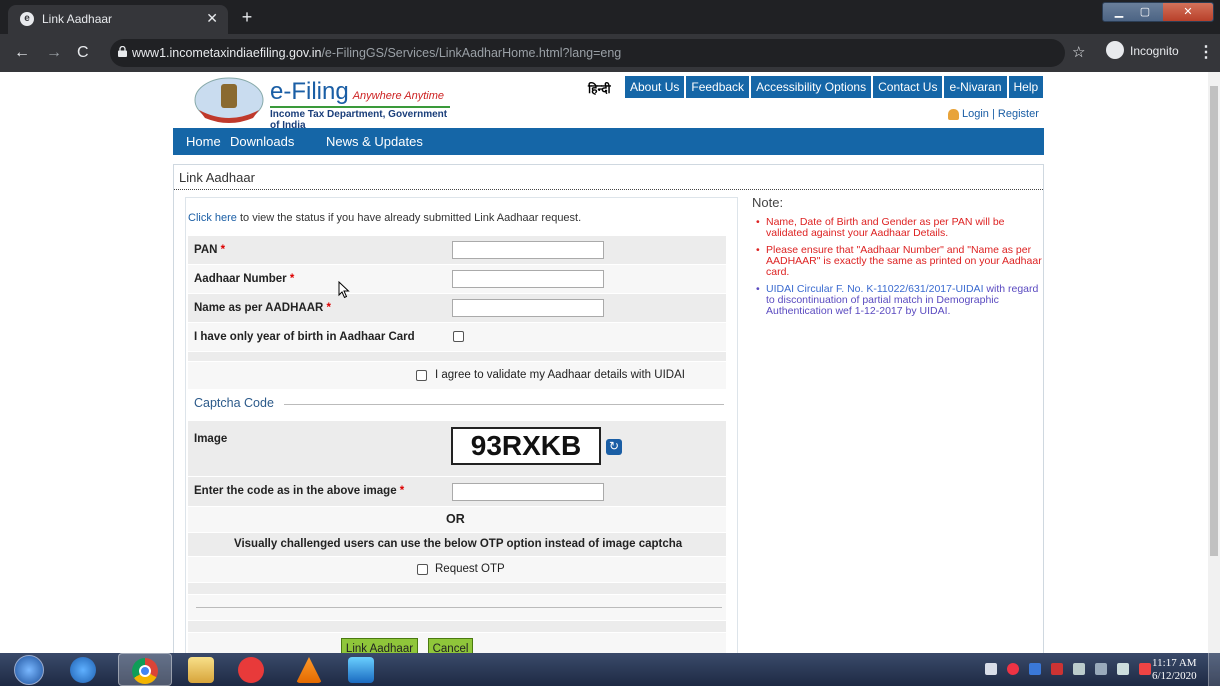  I want to click on aadhaar-row: Aadhaar Number *, so click(457, 278).